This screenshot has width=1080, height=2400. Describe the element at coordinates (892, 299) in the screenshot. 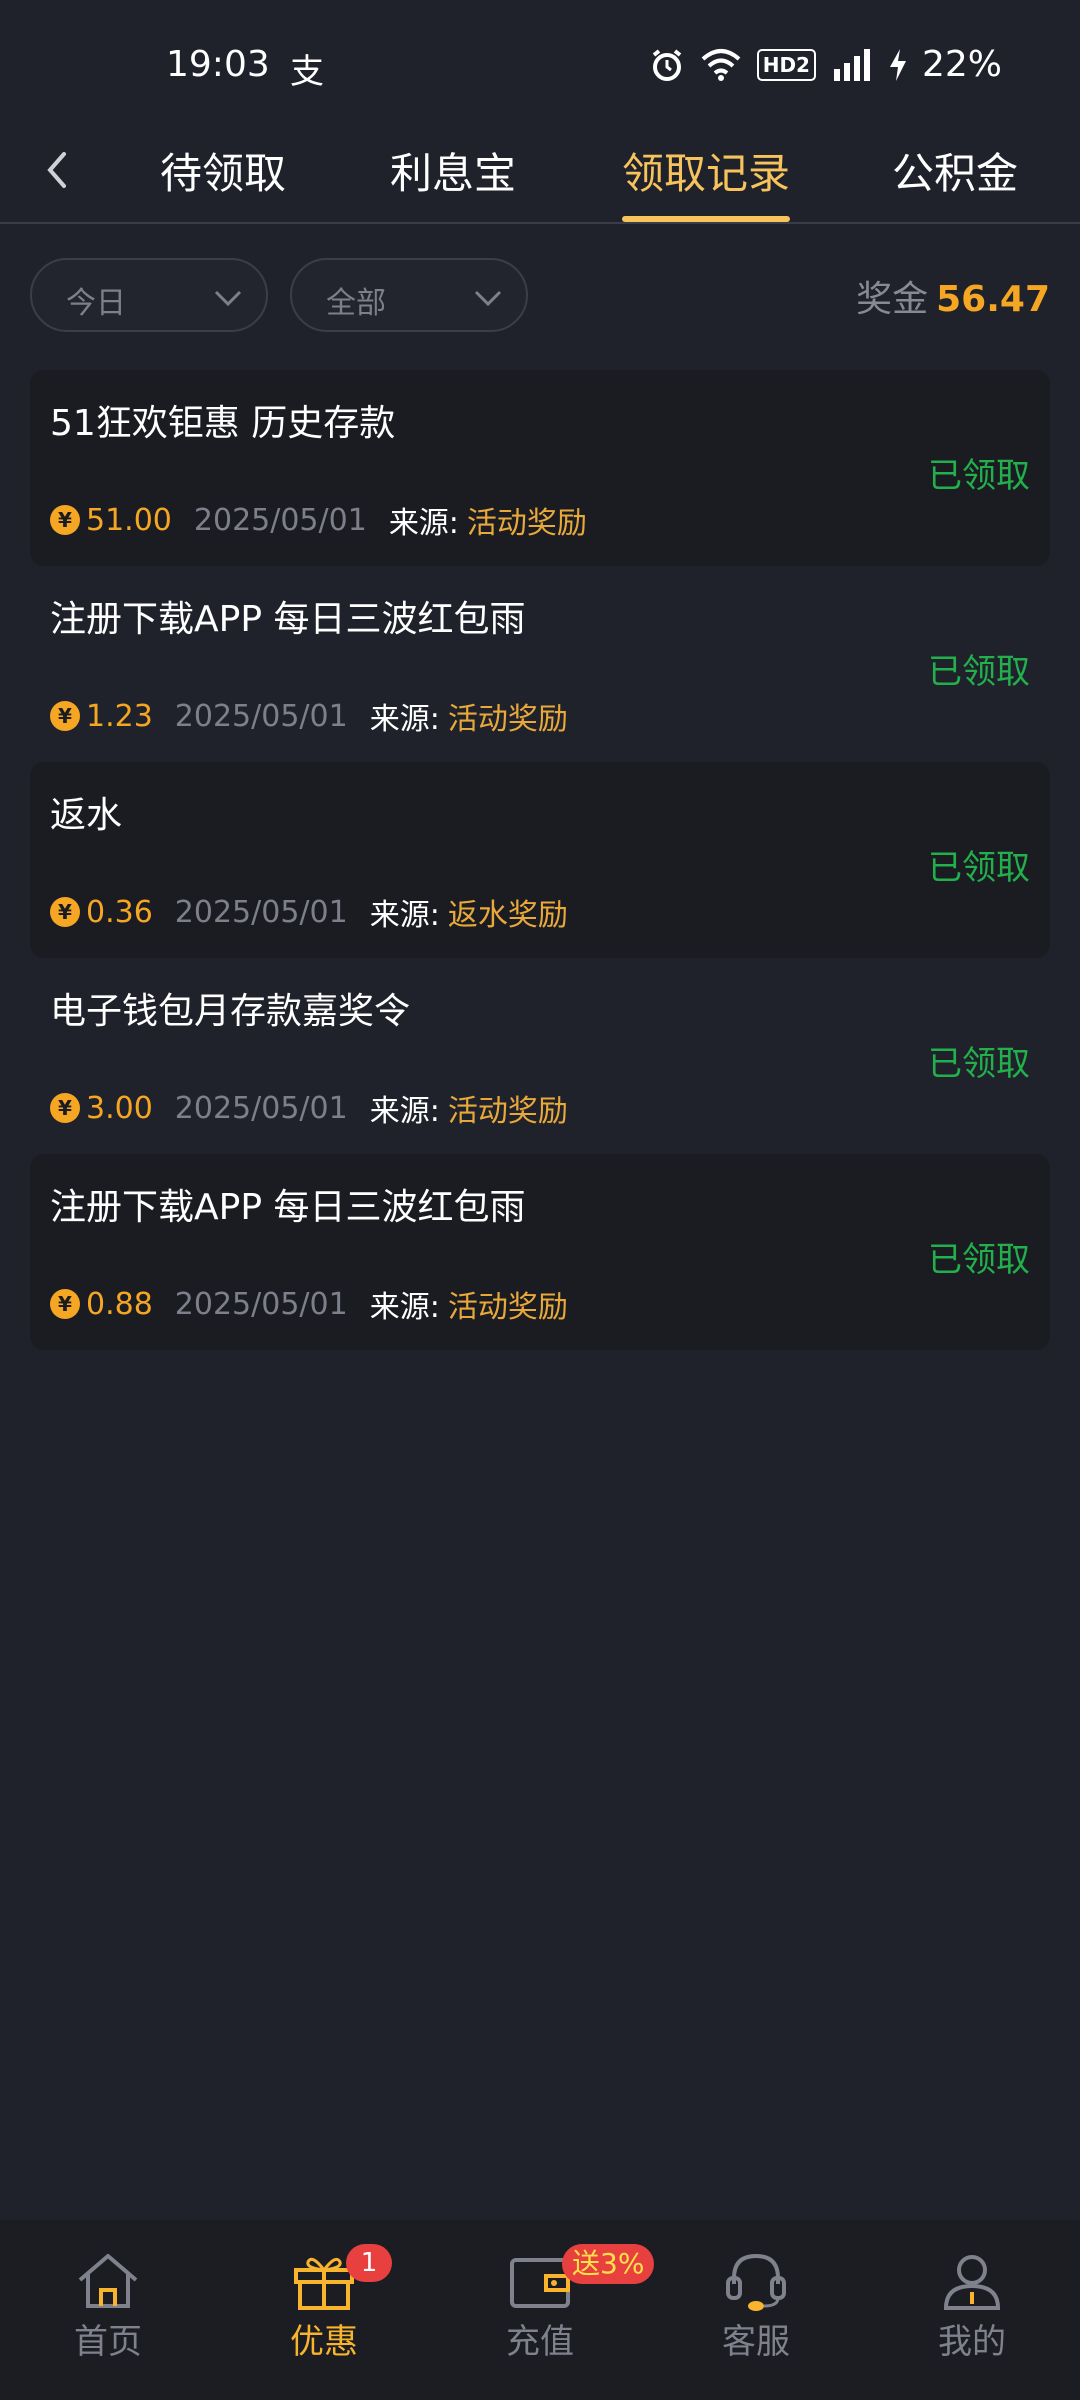

I see `bonus-label: 奖金` at that location.